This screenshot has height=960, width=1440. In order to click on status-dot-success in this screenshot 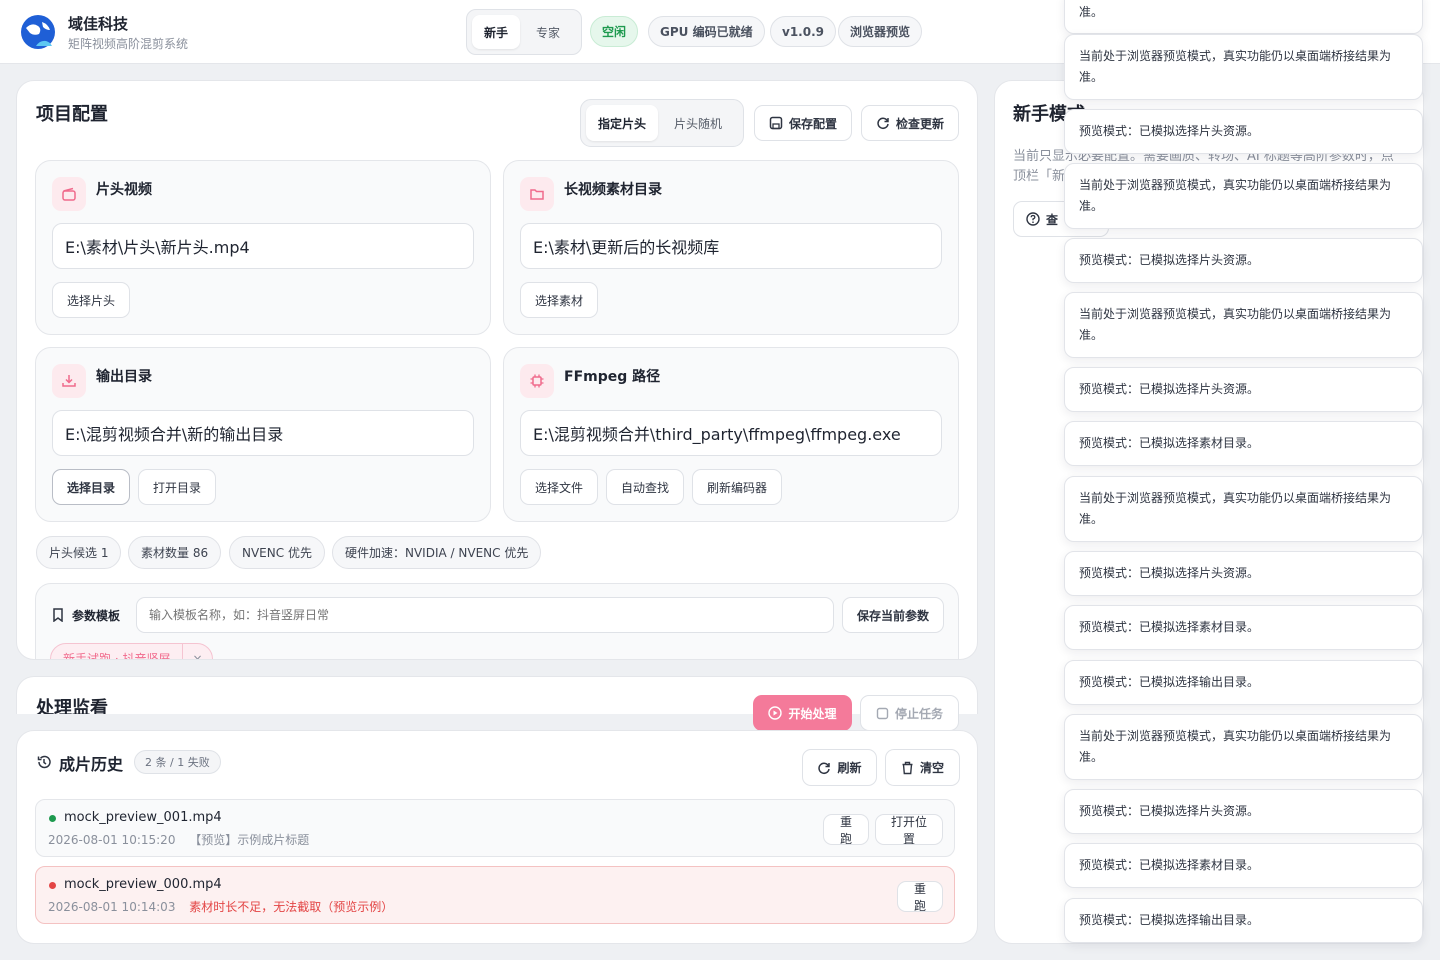, I will do `click(52, 818)`.